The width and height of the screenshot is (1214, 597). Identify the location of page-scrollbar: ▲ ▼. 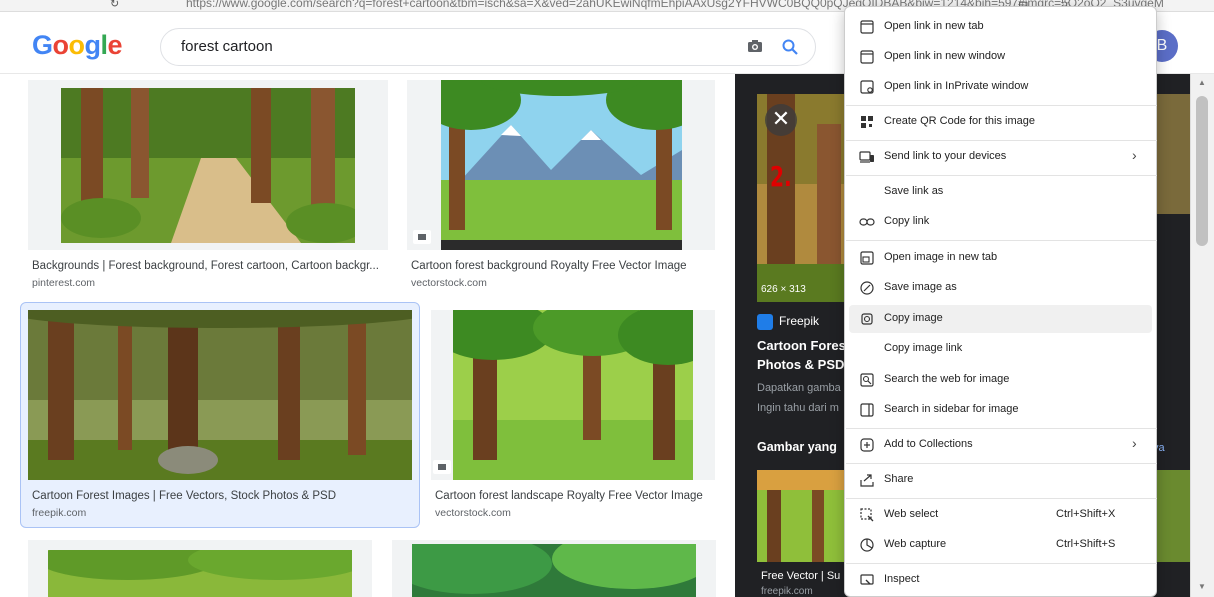
(1202, 335).